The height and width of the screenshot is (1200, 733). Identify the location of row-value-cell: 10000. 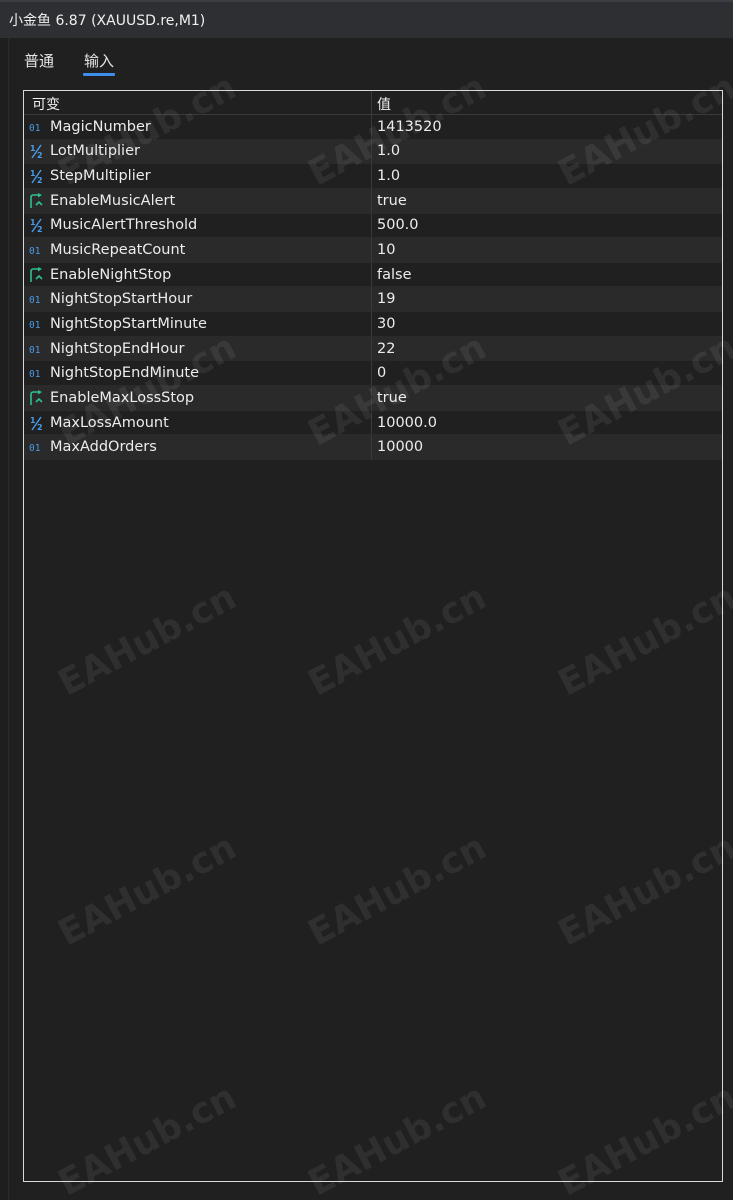
(547, 447).